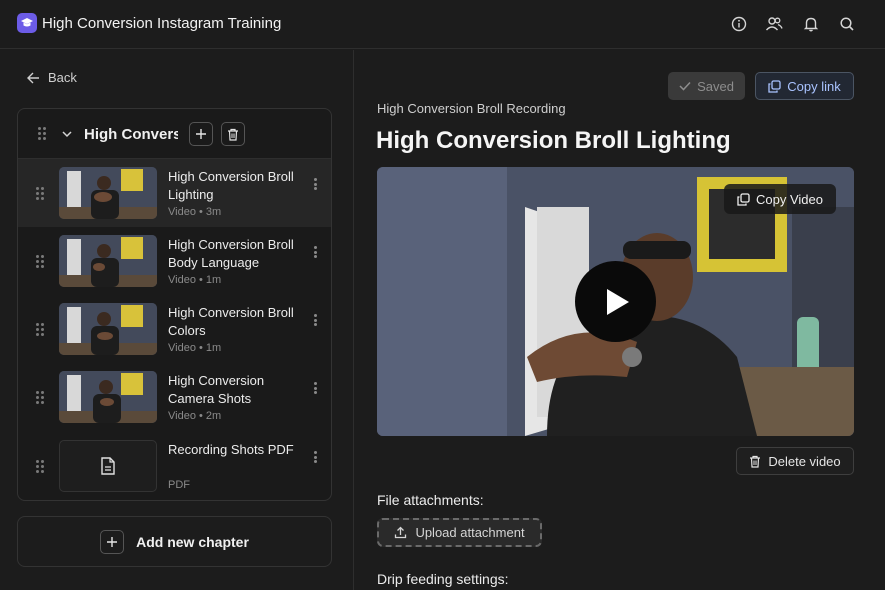 This screenshot has height=590, width=885. What do you see at coordinates (739, 24) in the screenshot?
I see `info-icon` at bounding box center [739, 24].